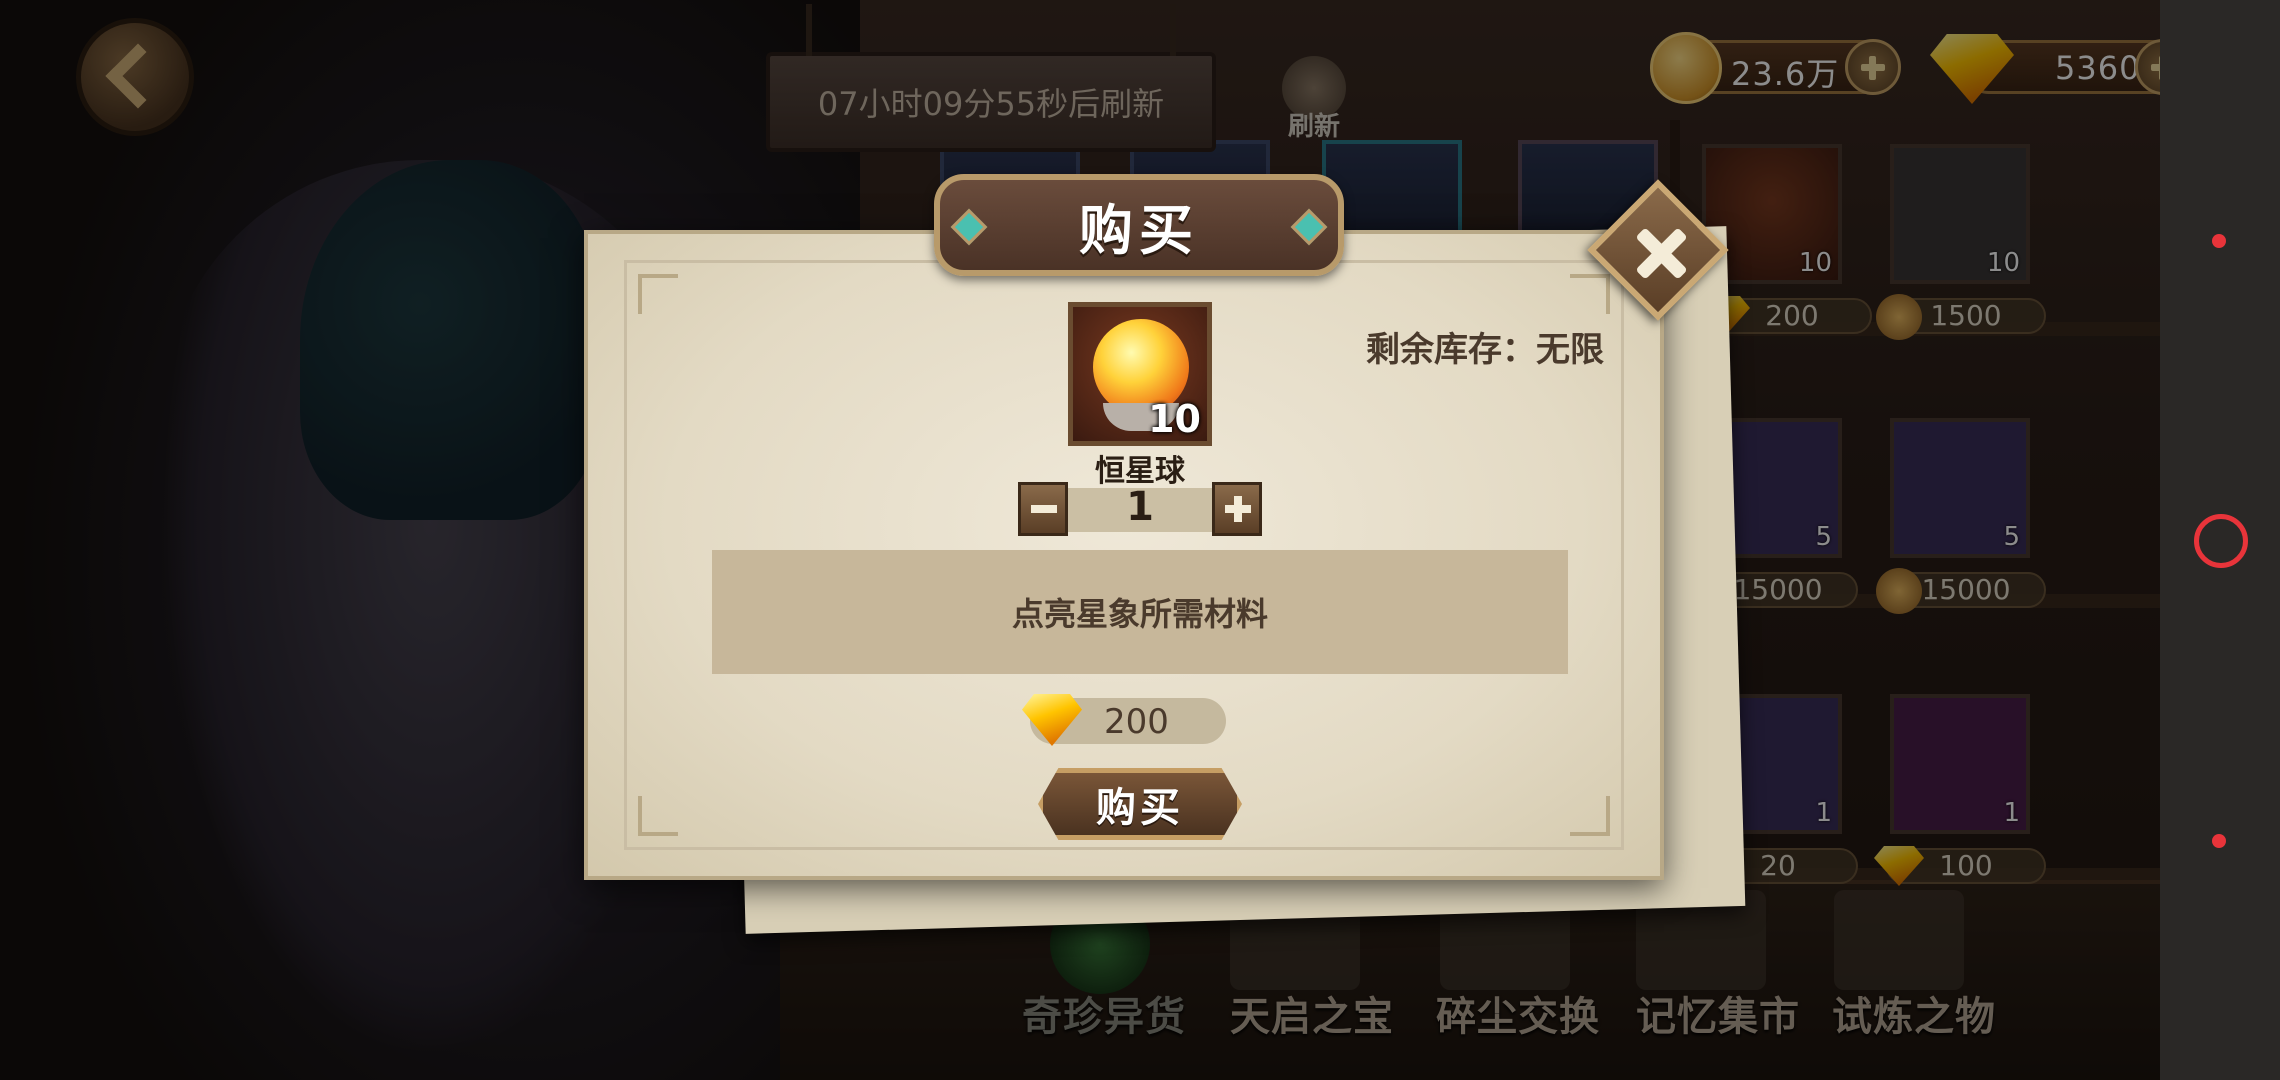 The image size is (2280, 1080). I want to click on home-button, so click(2221, 541).